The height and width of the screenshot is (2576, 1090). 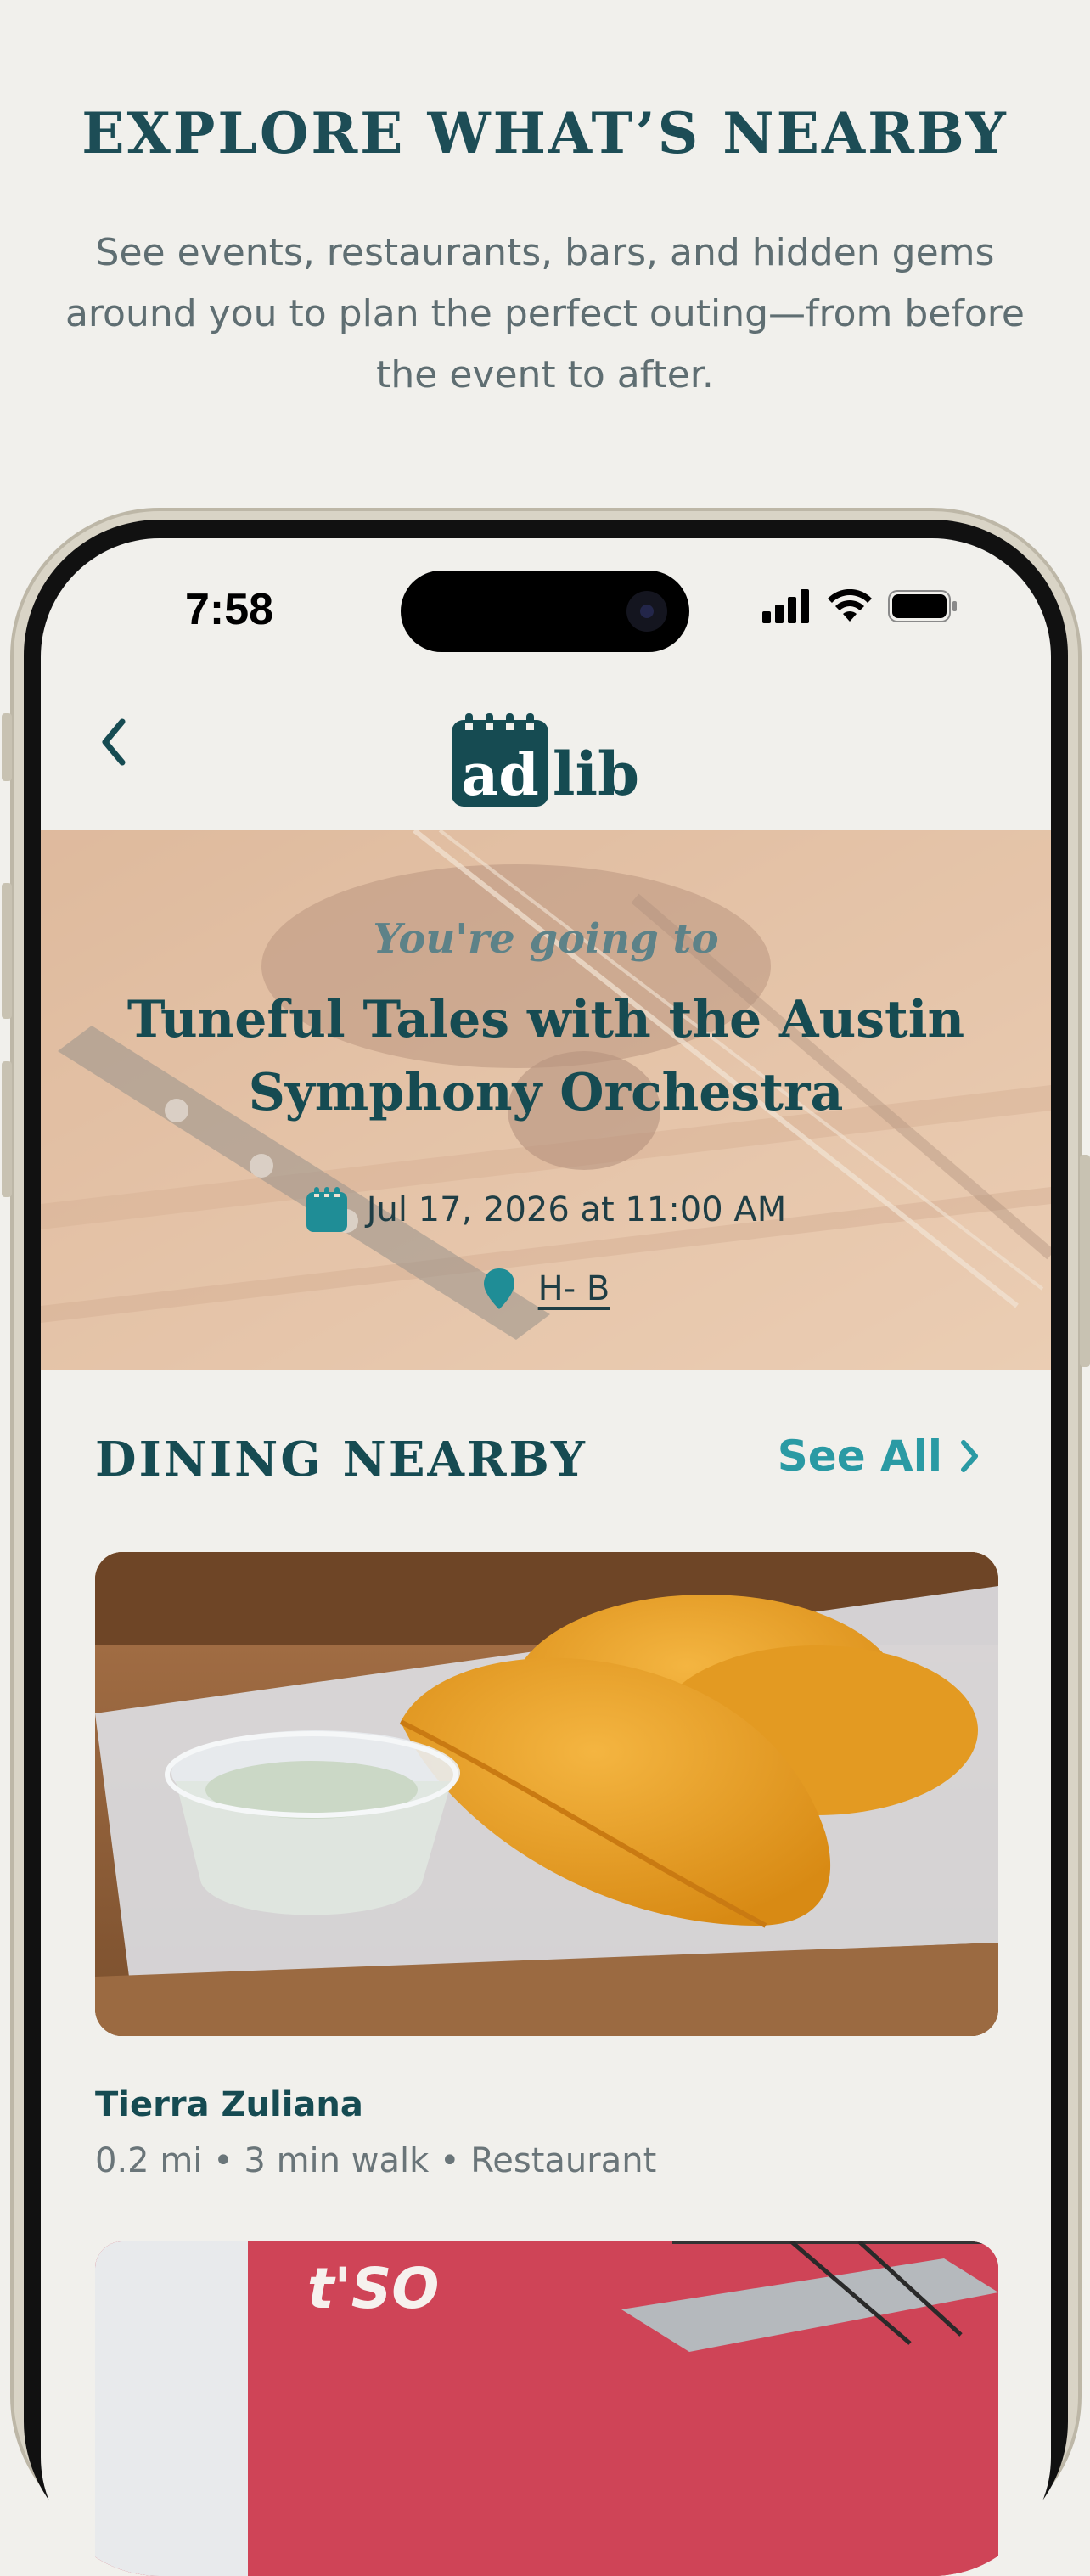 What do you see at coordinates (785, 606) in the screenshot?
I see `cellular-signal-icon` at bounding box center [785, 606].